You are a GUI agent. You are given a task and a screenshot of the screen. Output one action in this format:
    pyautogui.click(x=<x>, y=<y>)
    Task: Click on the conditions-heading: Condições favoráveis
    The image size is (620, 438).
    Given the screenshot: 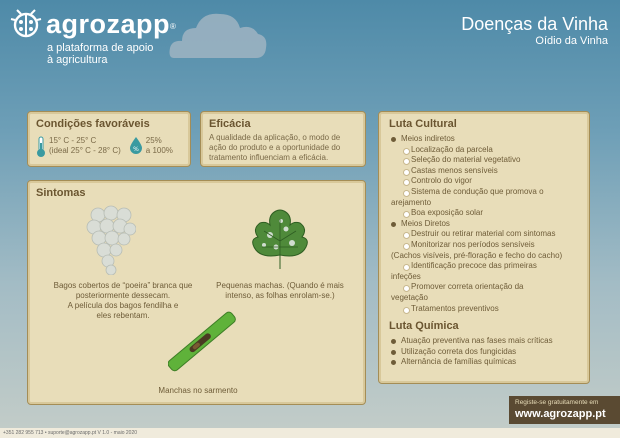 What is the action you would take?
    pyautogui.click(x=93, y=124)
    